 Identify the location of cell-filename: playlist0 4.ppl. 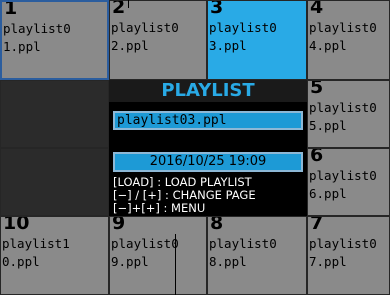
(343, 36).